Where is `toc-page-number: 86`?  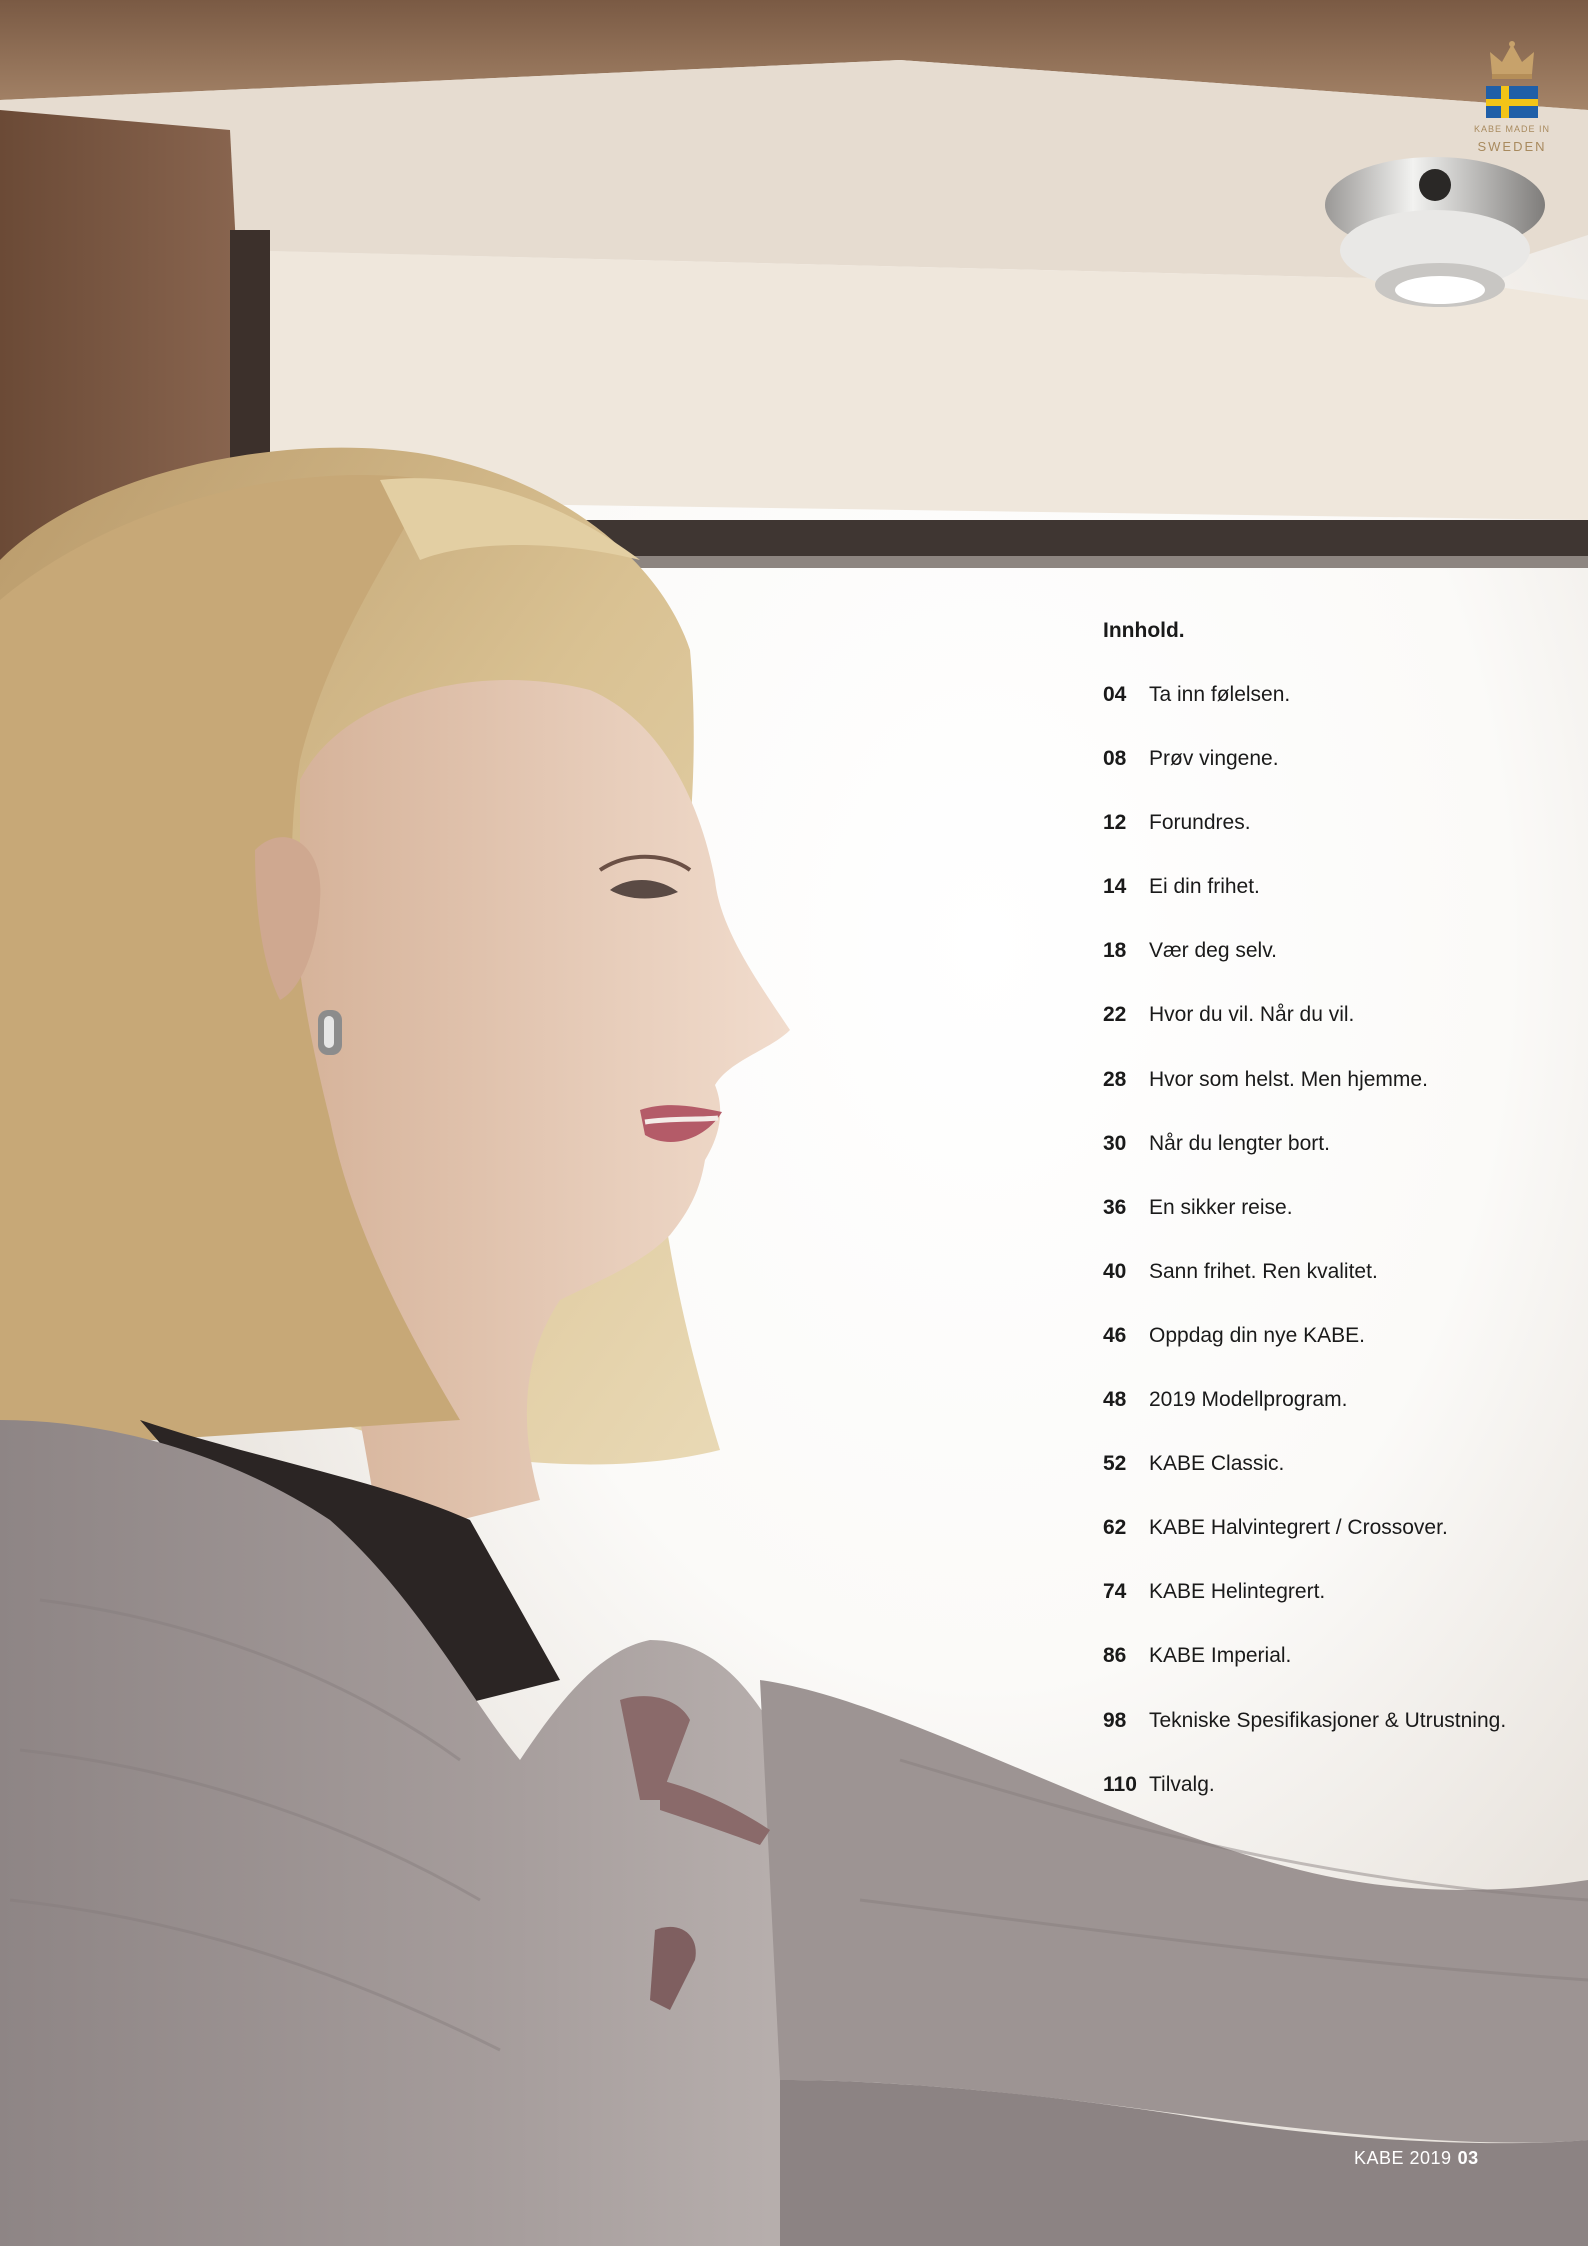
toc-page-number: 86 is located at coordinates (1115, 1656).